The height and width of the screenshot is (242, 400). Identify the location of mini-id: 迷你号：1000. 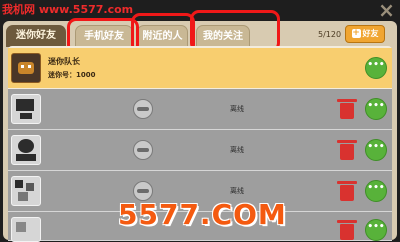
(72, 75).